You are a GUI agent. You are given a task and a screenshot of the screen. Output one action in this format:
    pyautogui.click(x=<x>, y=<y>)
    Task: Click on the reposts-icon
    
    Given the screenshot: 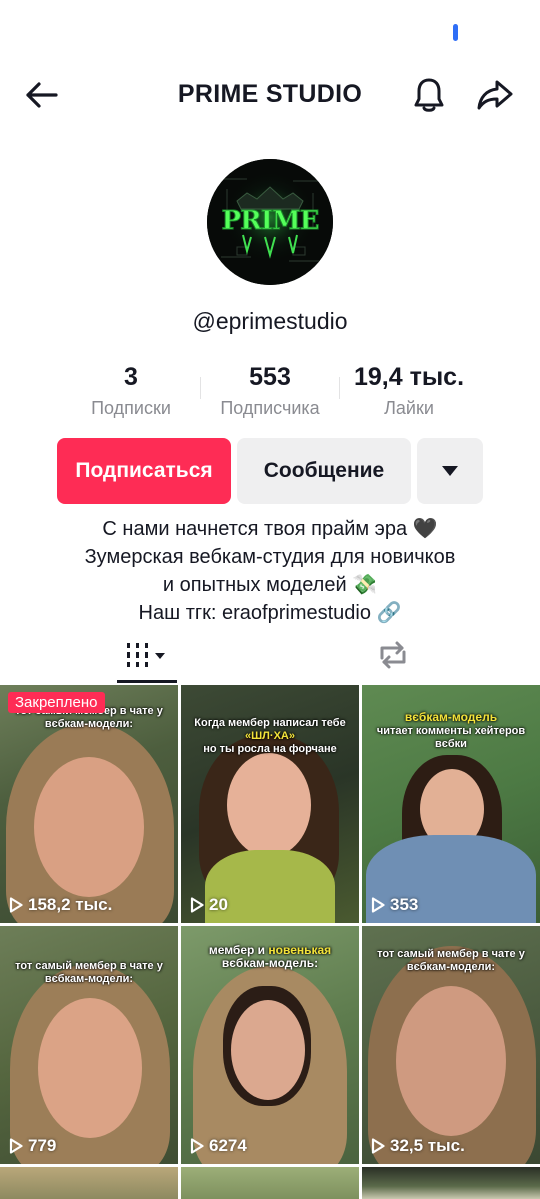 What is the action you would take?
    pyautogui.click(x=393, y=655)
    